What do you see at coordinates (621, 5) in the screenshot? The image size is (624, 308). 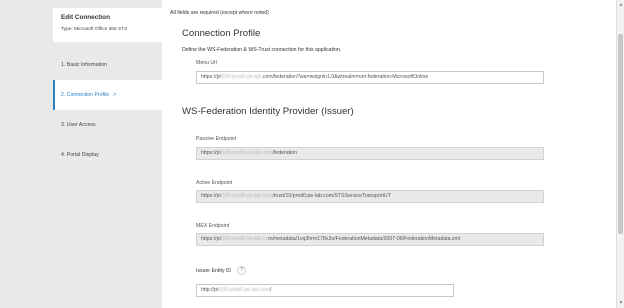 I see `scroll-up-arrow-icon: ▲` at bounding box center [621, 5].